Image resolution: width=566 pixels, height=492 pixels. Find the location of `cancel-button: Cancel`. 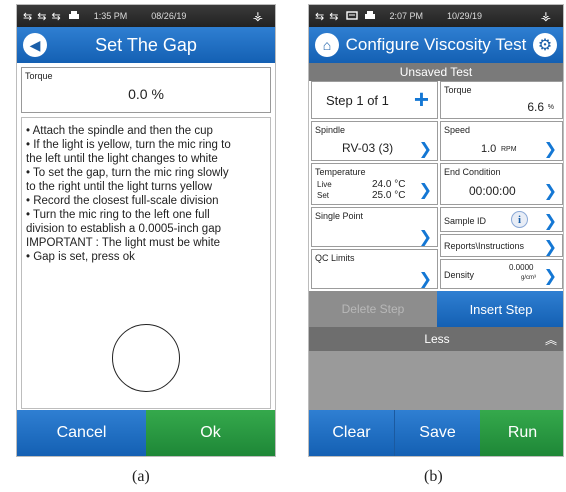

cancel-button: Cancel is located at coordinates (81, 433).